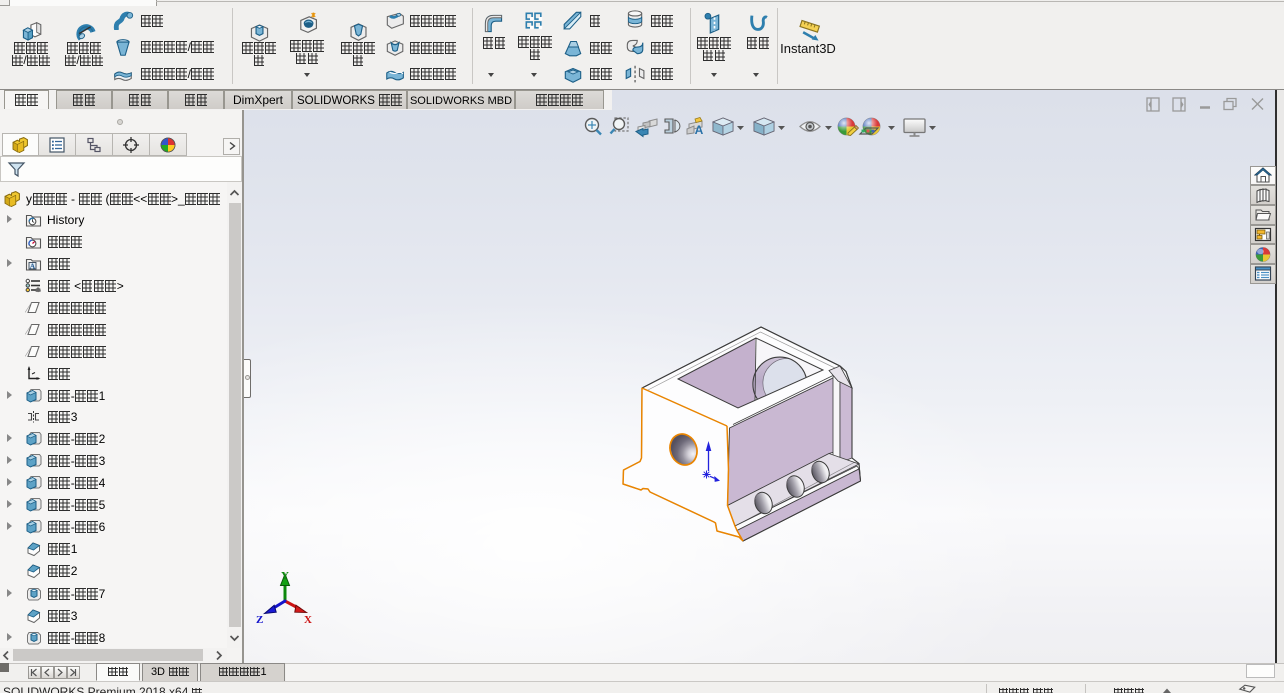  I want to click on svg-text: Y, so click(285, 576).